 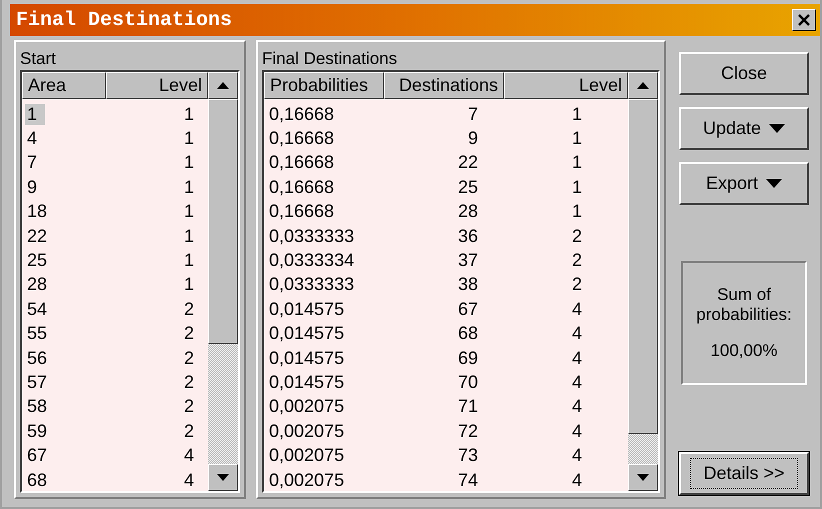 I want to click on table-cell: 37, so click(x=468, y=261).